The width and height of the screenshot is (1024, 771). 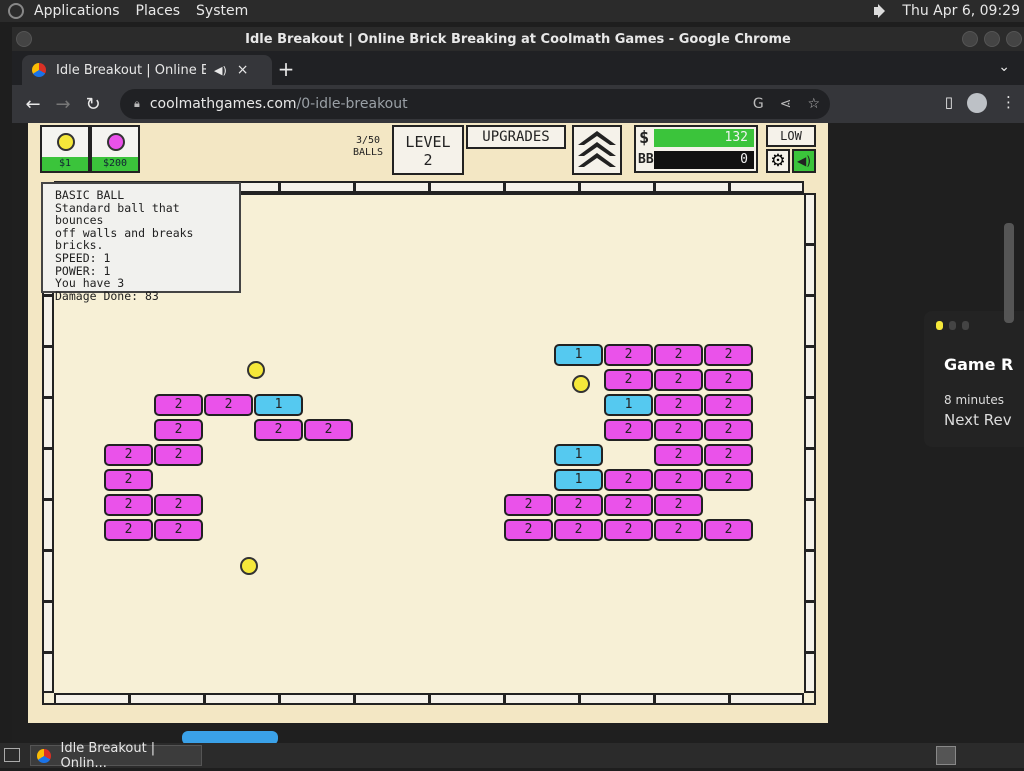 I want to click on workspace-switcher, so click(x=946, y=755).